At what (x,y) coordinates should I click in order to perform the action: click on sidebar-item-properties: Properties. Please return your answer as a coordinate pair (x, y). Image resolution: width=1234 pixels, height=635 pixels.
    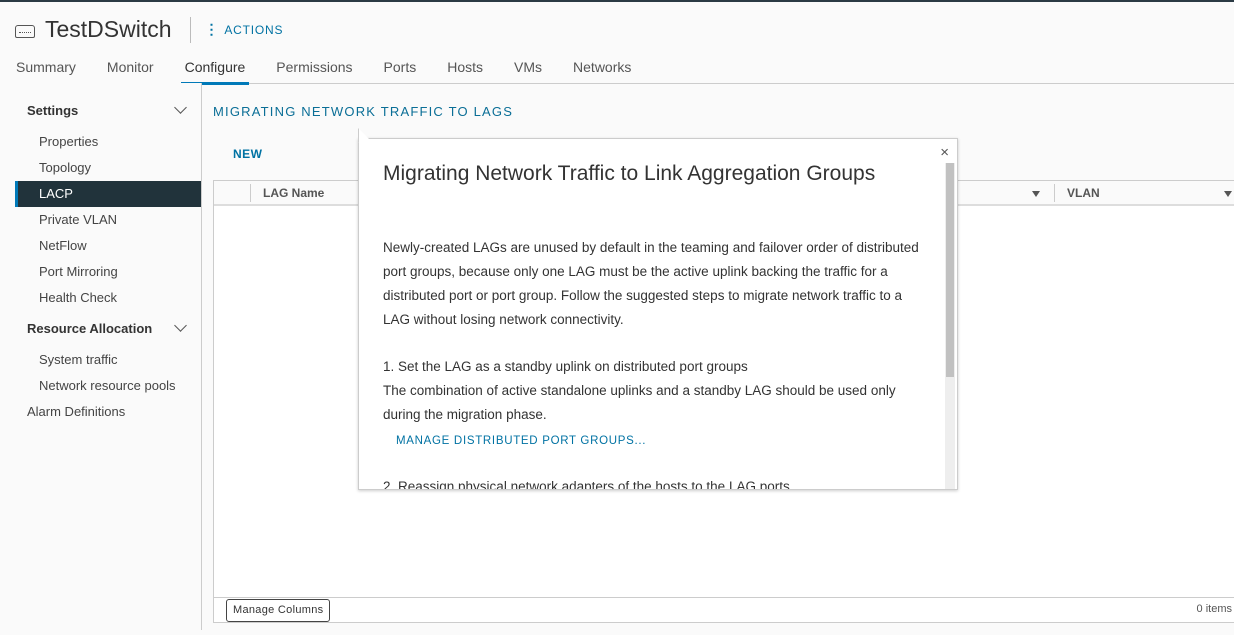
    Looking at the image, I should click on (68, 141).